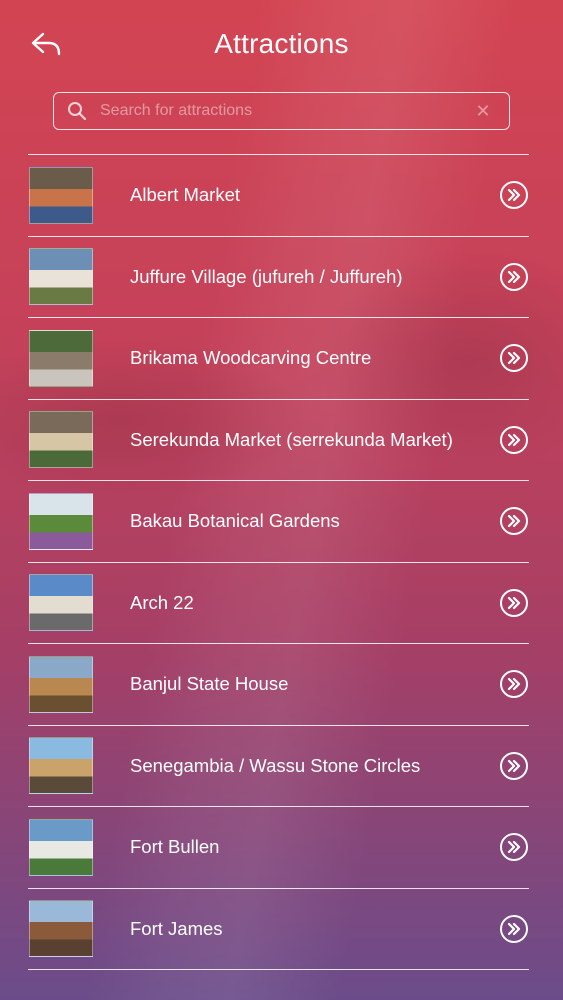 The image size is (563, 1000). Describe the element at coordinates (175, 847) in the screenshot. I see `attraction-name: Fort Bullen` at that location.